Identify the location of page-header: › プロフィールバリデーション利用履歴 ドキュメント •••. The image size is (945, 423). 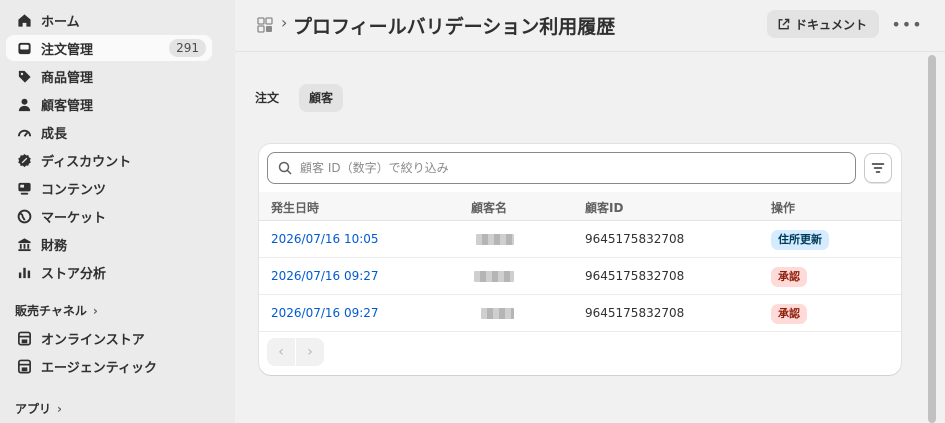
(590, 26).